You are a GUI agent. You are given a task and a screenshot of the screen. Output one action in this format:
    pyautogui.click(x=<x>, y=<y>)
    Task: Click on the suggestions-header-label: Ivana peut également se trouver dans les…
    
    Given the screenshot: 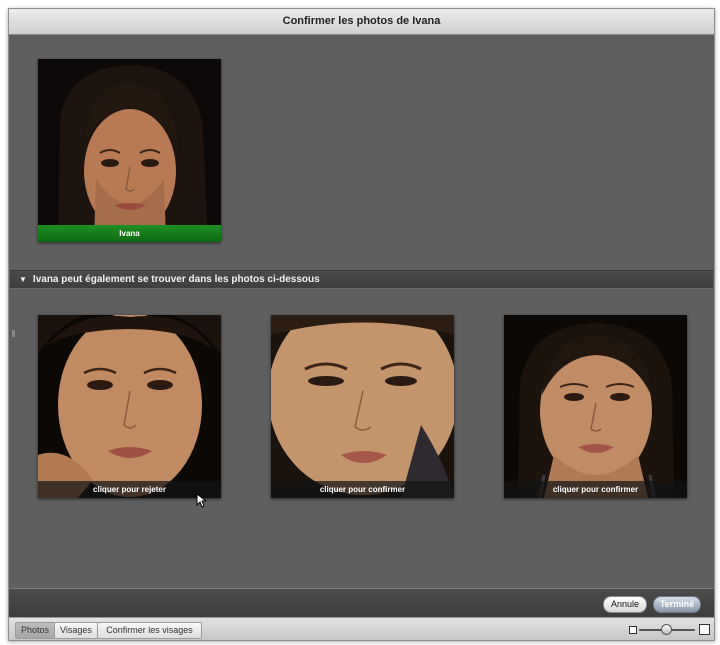 What is the action you would take?
    pyautogui.click(x=176, y=279)
    